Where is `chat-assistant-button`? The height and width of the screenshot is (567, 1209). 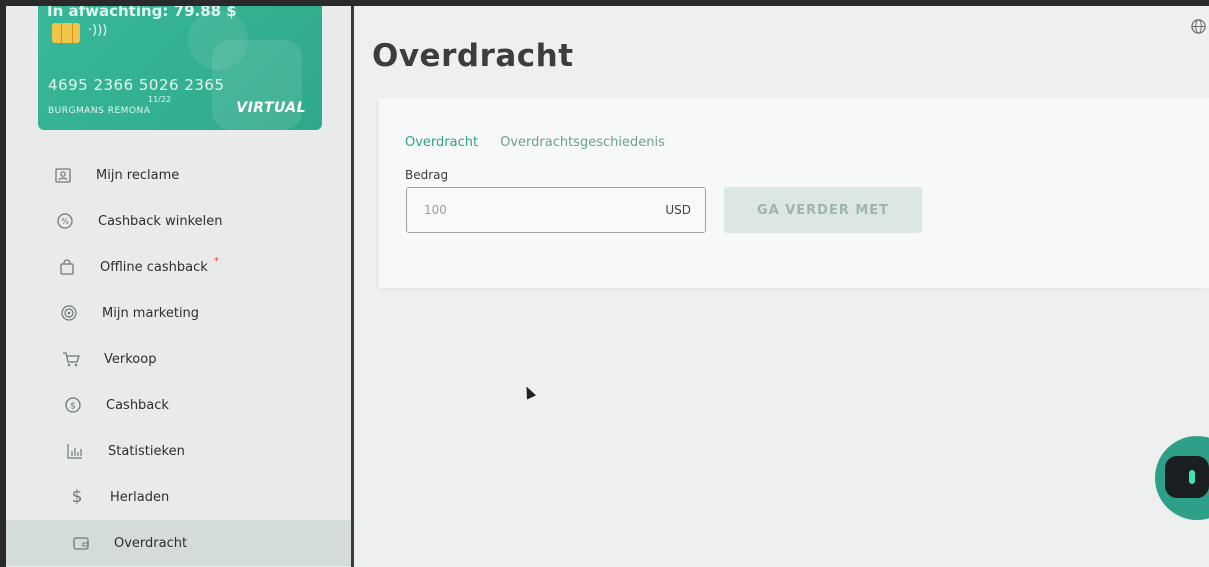
chat-assistant-button is located at coordinates (1182, 478).